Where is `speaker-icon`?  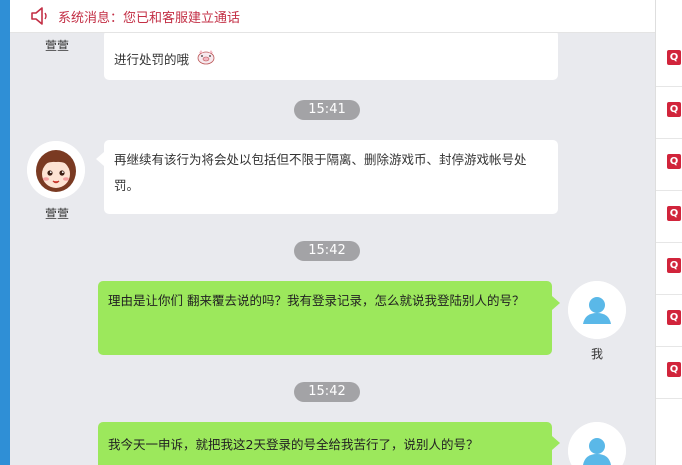 speaker-icon is located at coordinates (39, 16).